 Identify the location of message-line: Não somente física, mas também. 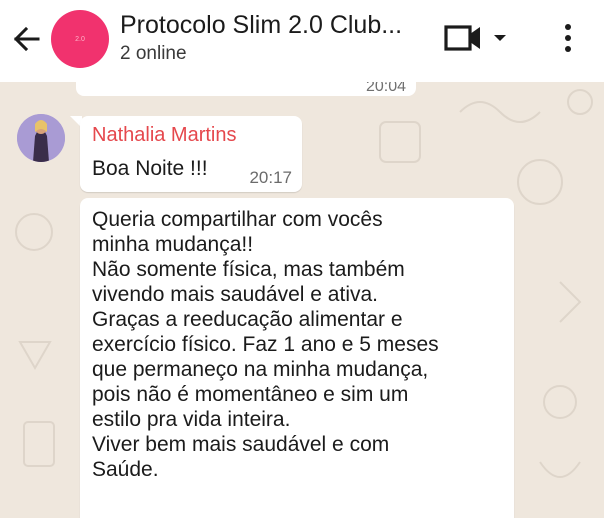
(248, 269).